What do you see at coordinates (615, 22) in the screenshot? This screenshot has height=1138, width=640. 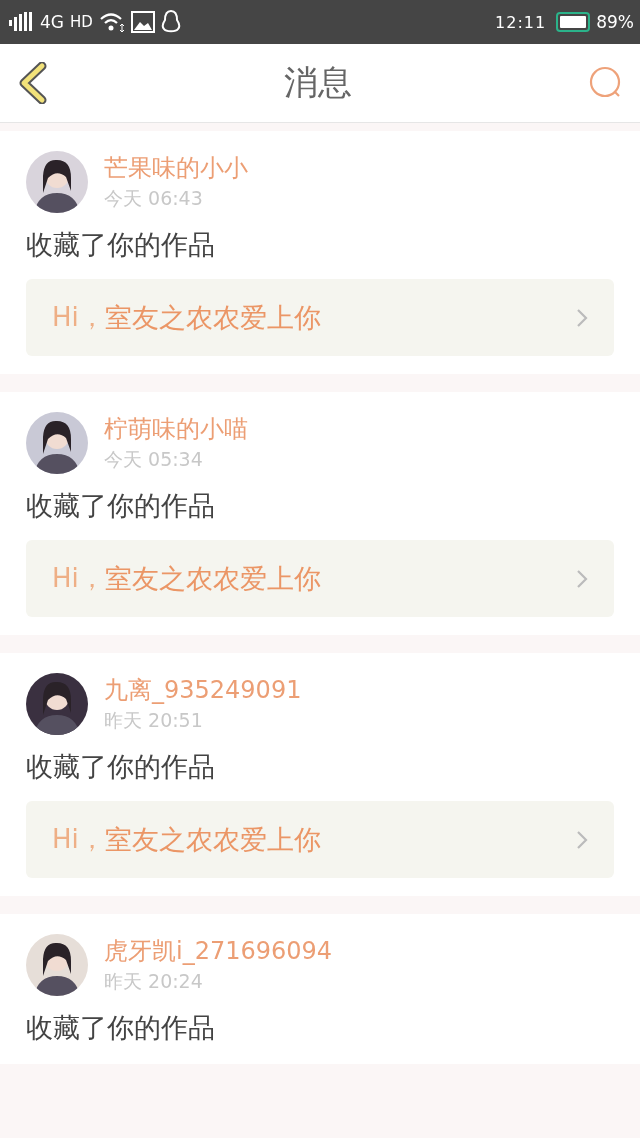 I see `battery-percent: 89%` at bounding box center [615, 22].